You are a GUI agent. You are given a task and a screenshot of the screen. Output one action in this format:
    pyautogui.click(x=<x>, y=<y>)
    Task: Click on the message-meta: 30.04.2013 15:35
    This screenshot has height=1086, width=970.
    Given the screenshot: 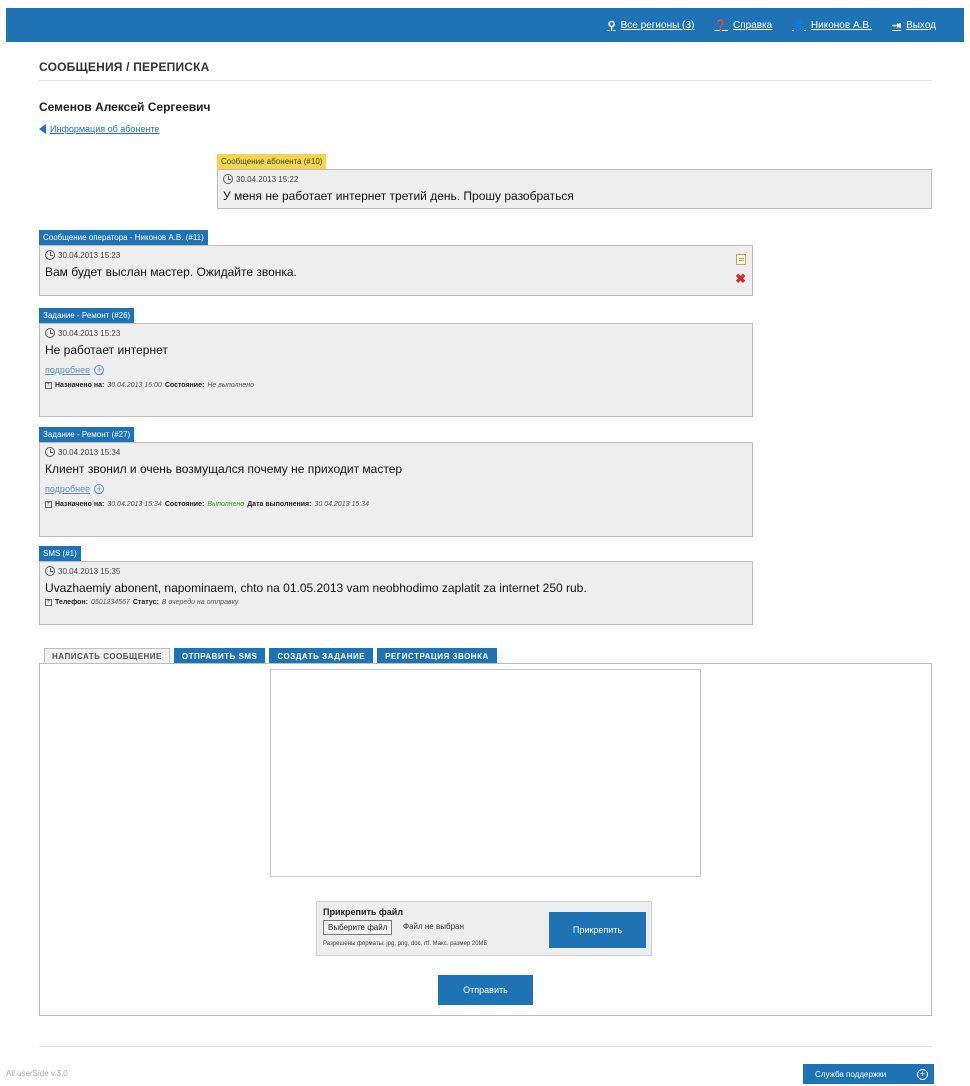 What is the action you would take?
    pyautogui.click(x=396, y=571)
    